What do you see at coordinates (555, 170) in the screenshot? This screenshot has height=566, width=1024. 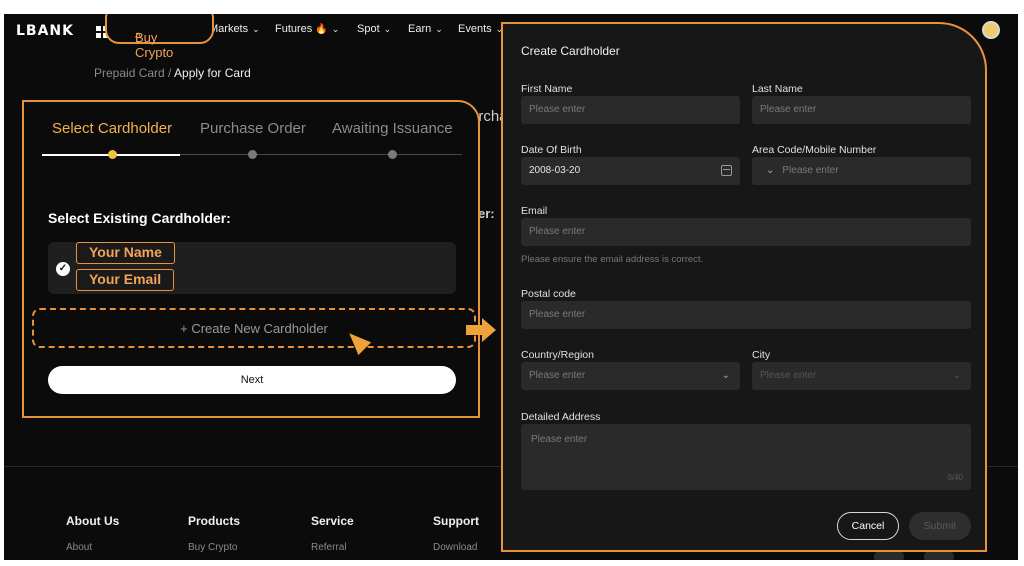 I see `dob-value: 2008-03-20` at bounding box center [555, 170].